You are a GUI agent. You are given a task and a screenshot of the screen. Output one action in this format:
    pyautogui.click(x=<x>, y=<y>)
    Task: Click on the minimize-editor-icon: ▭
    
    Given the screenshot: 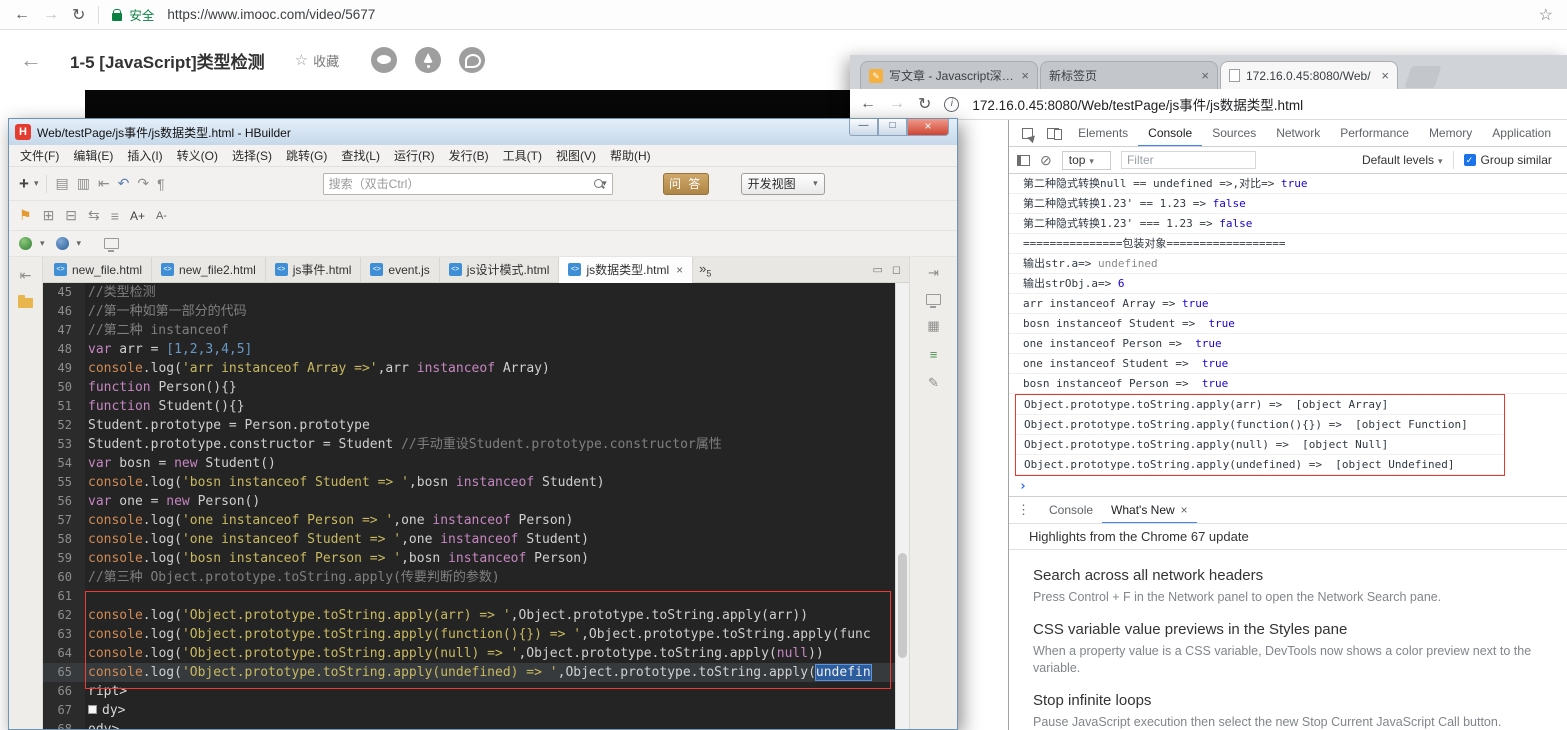 What is the action you would take?
    pyautogui.click(x=877, y=269)
    